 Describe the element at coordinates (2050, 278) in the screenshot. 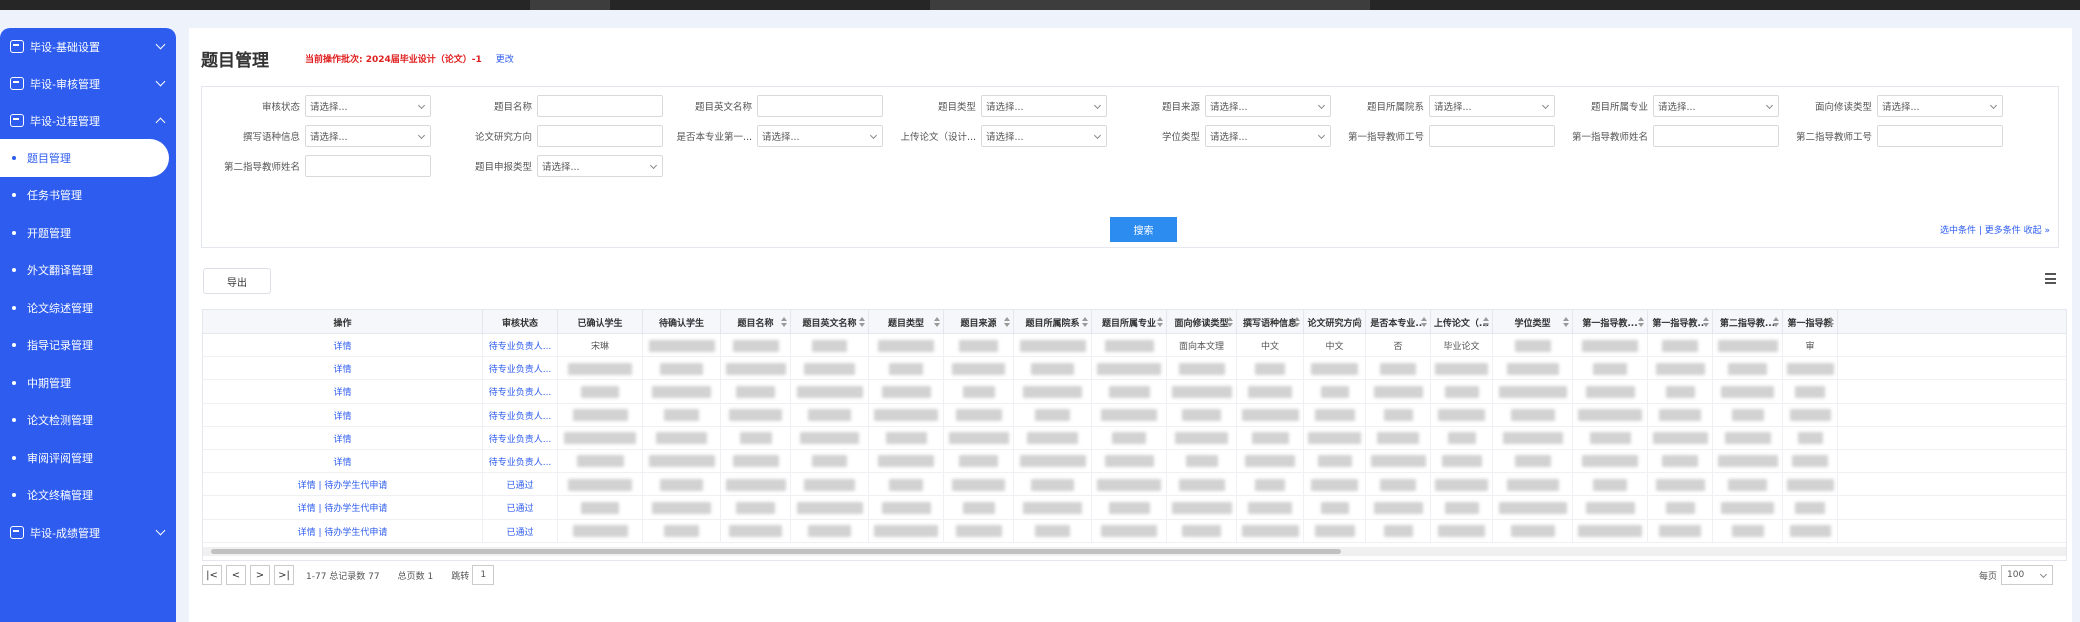

I see `column-settings-icon` at that location.